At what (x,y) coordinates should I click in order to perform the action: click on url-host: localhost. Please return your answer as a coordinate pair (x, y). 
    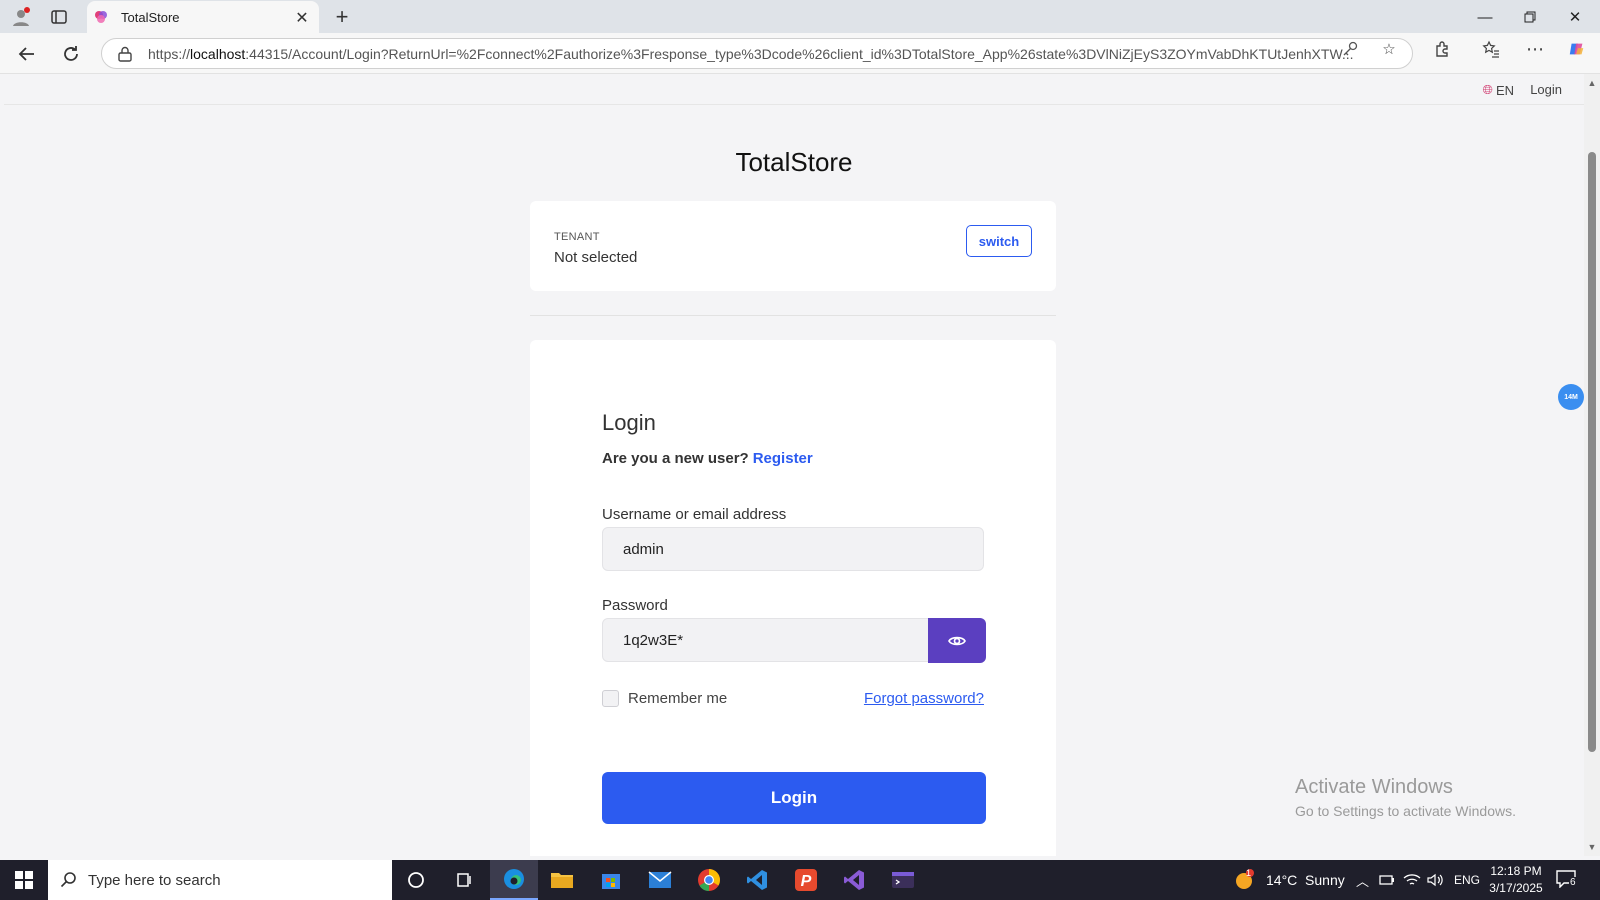
    Looking at the image, I should click on (218, 53).